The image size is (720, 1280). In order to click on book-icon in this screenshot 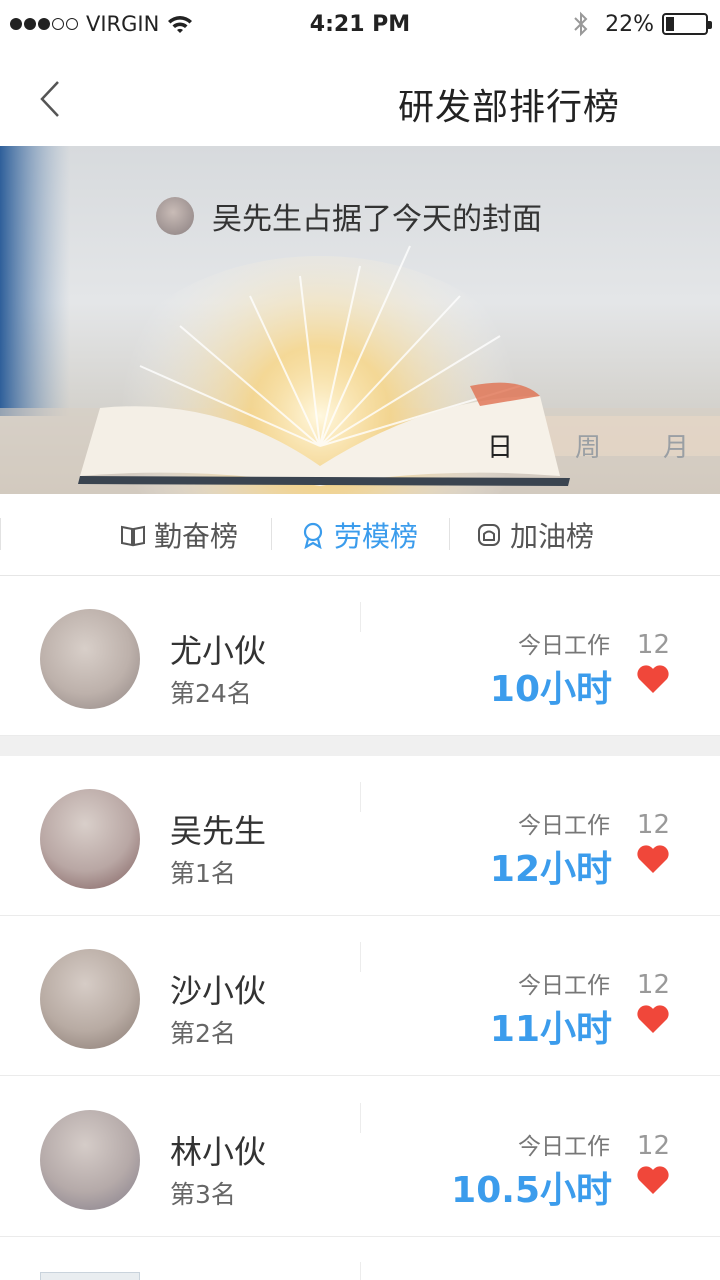, I will do `click(133, 536)`.